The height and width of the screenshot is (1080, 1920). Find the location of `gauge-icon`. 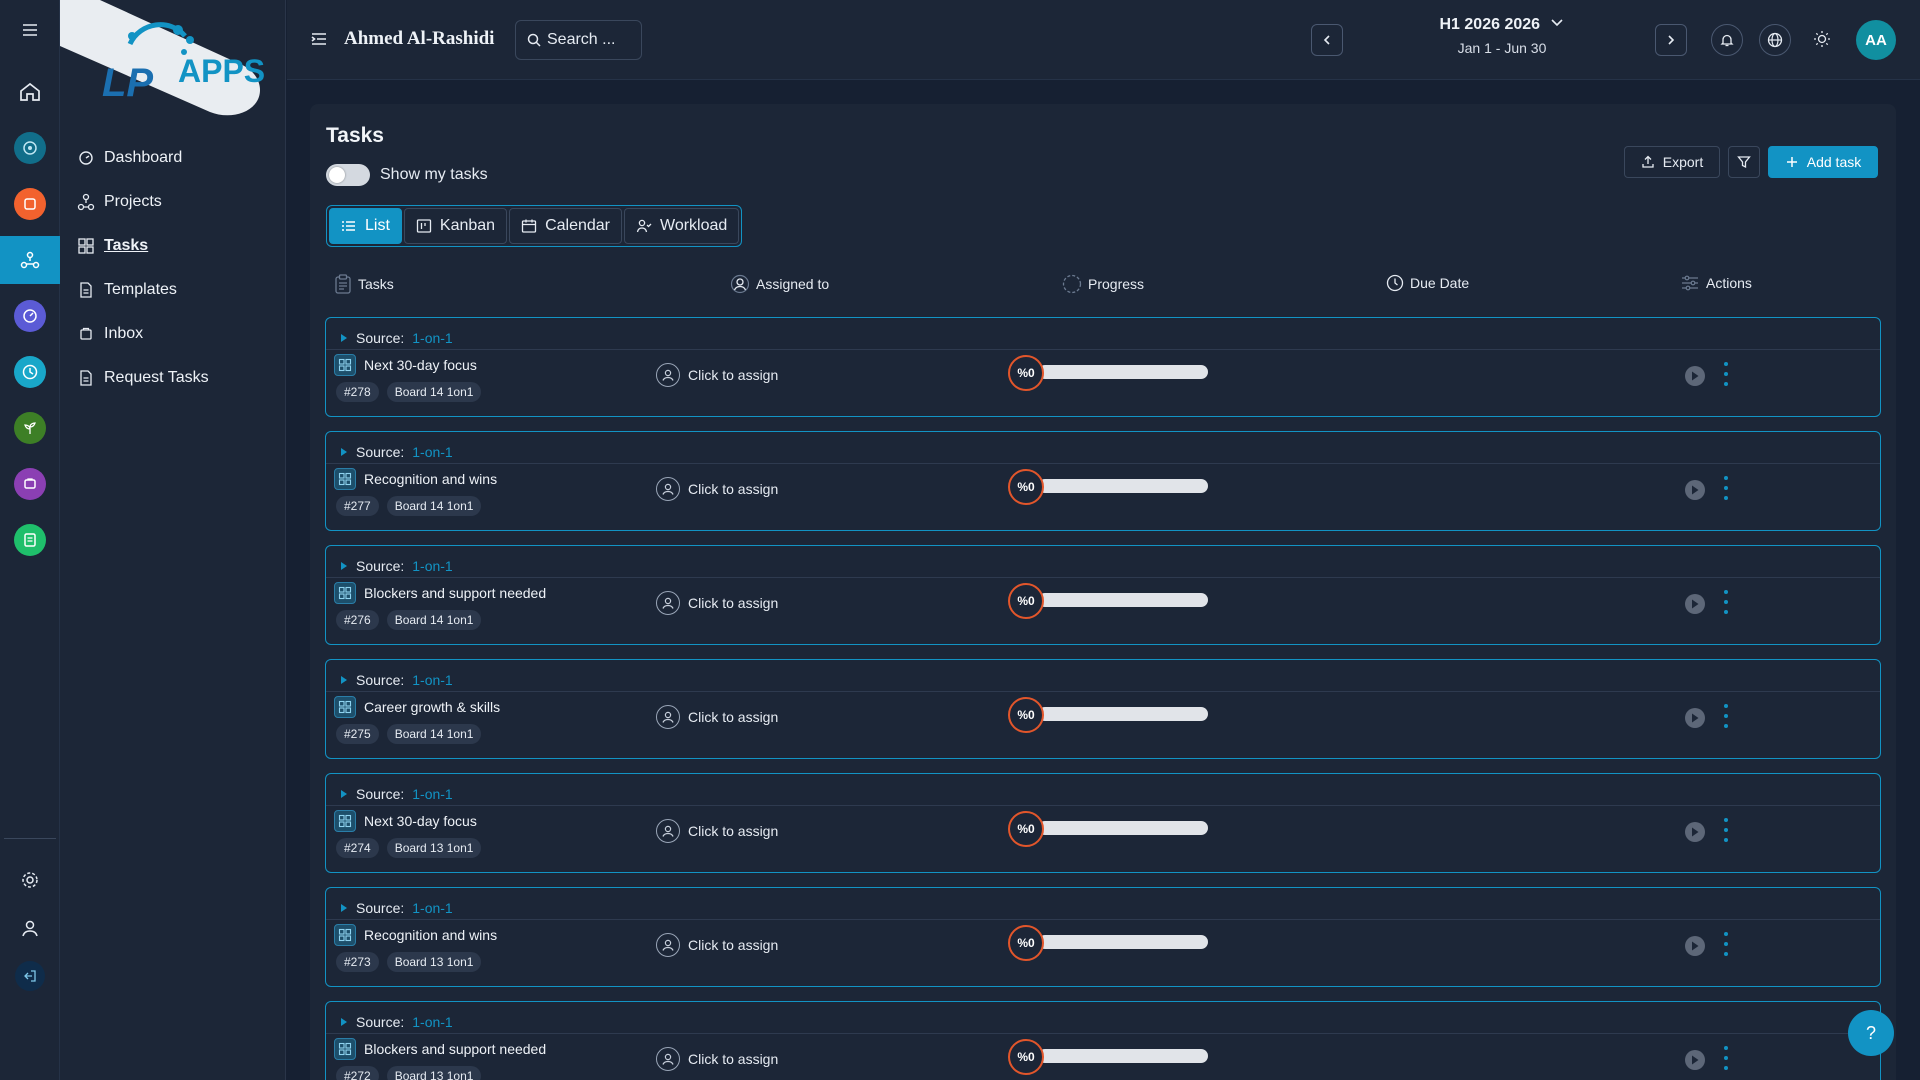

gauge-icon is located at coordinates (30, 316).